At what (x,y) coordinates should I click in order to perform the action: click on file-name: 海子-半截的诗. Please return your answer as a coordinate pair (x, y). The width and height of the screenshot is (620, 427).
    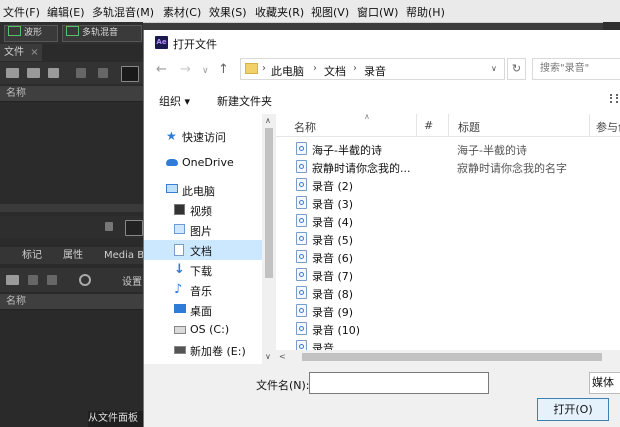
    Looking at the image, I should click on (347, 150).